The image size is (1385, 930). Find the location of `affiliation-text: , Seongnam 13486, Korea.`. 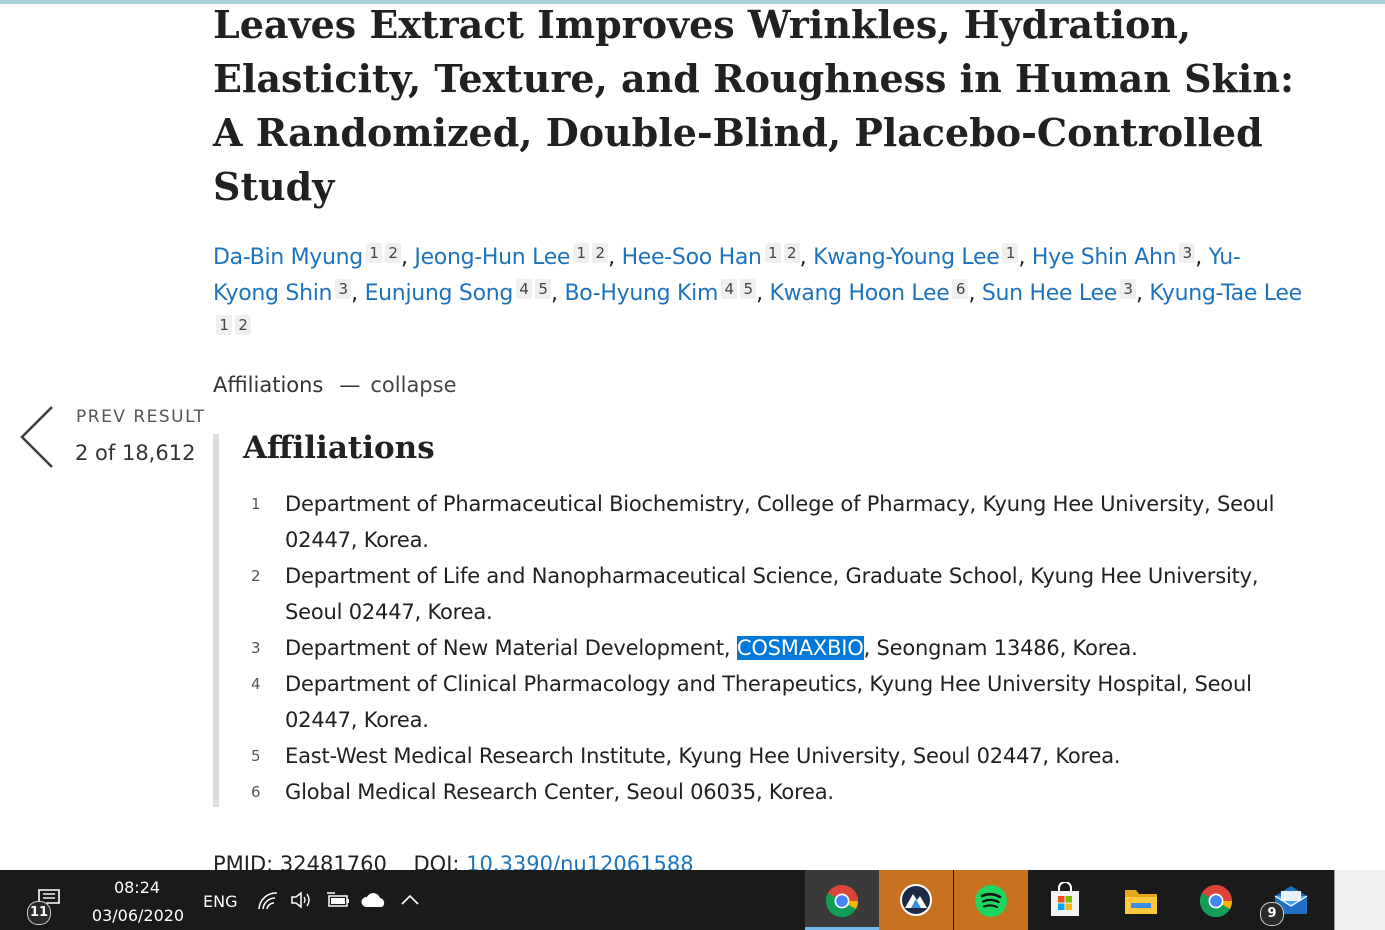

affiliation-text: , Seongnam 13486, Korea. is located at coordinates (1000, 648).